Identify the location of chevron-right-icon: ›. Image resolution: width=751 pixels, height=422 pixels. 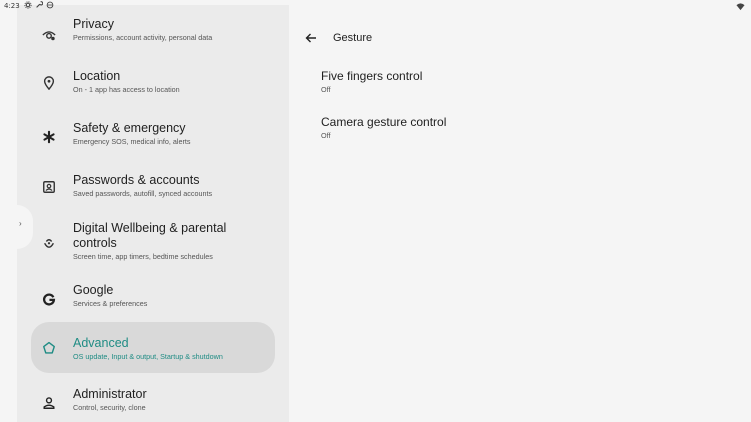
(20, 223).